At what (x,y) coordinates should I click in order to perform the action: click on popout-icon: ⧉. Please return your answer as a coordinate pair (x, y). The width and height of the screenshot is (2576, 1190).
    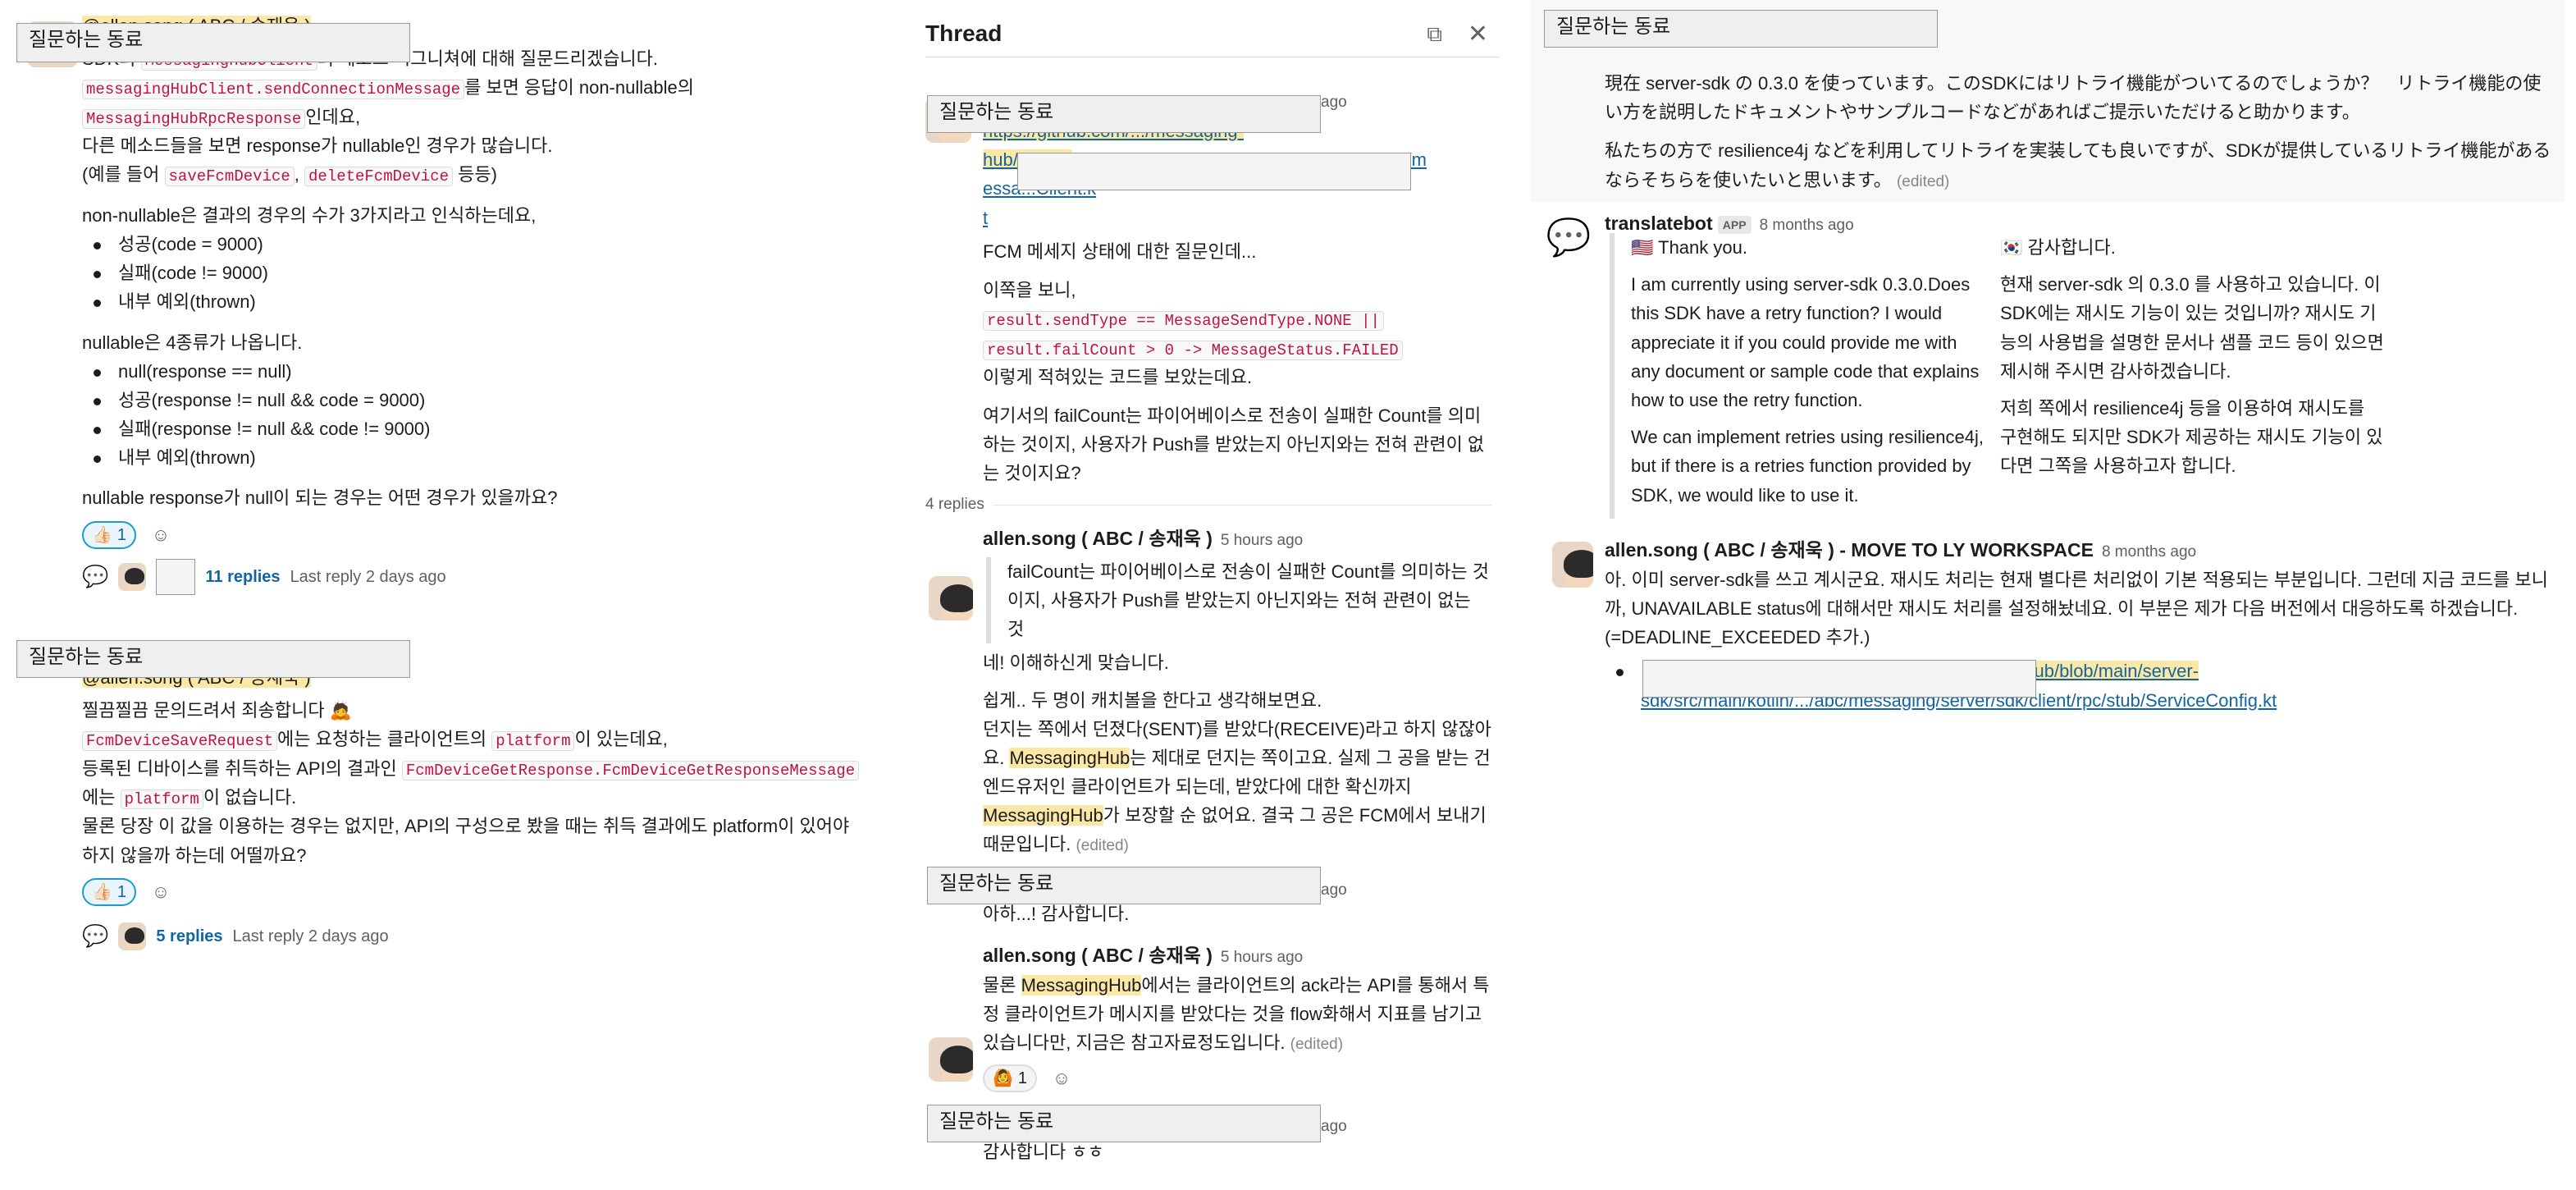
    Looking at the image, I should click on (1435, 33).